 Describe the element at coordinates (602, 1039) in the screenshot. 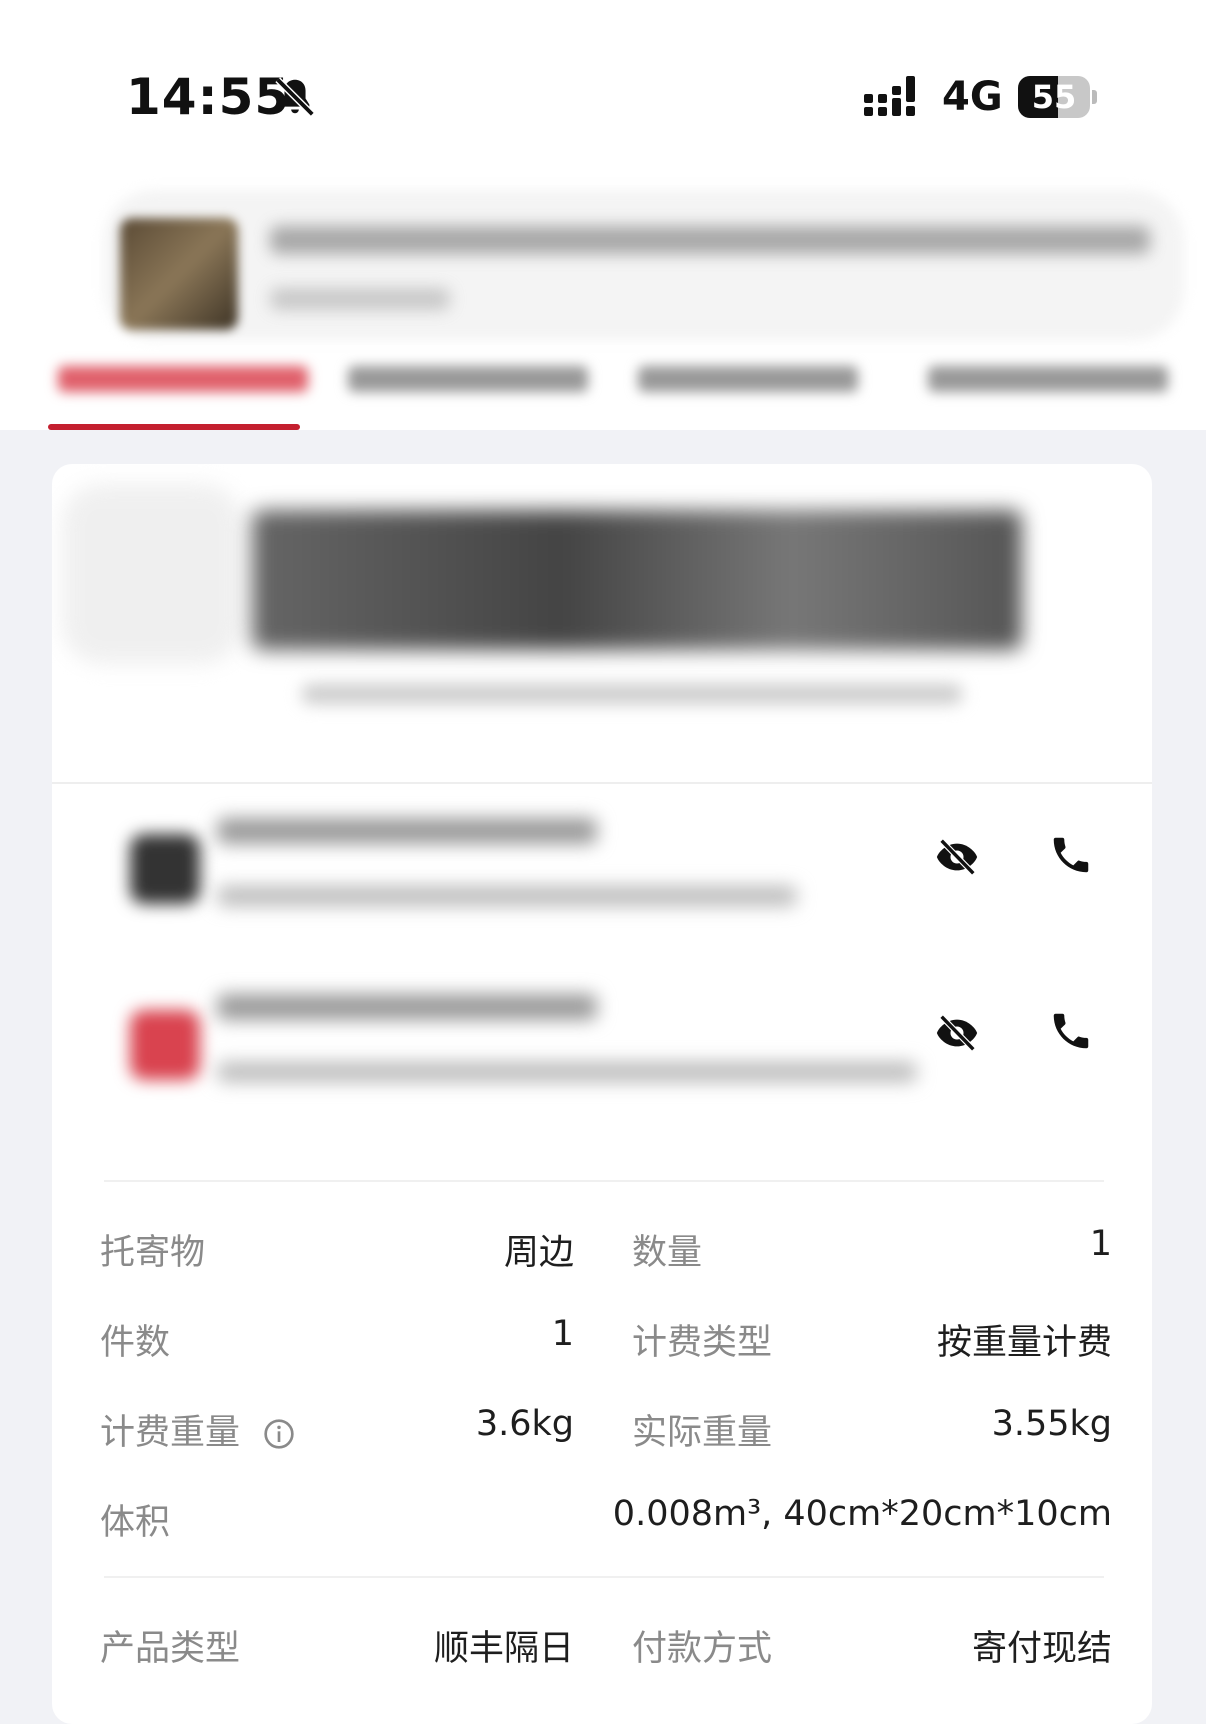

I see `receiver-row` at that location.